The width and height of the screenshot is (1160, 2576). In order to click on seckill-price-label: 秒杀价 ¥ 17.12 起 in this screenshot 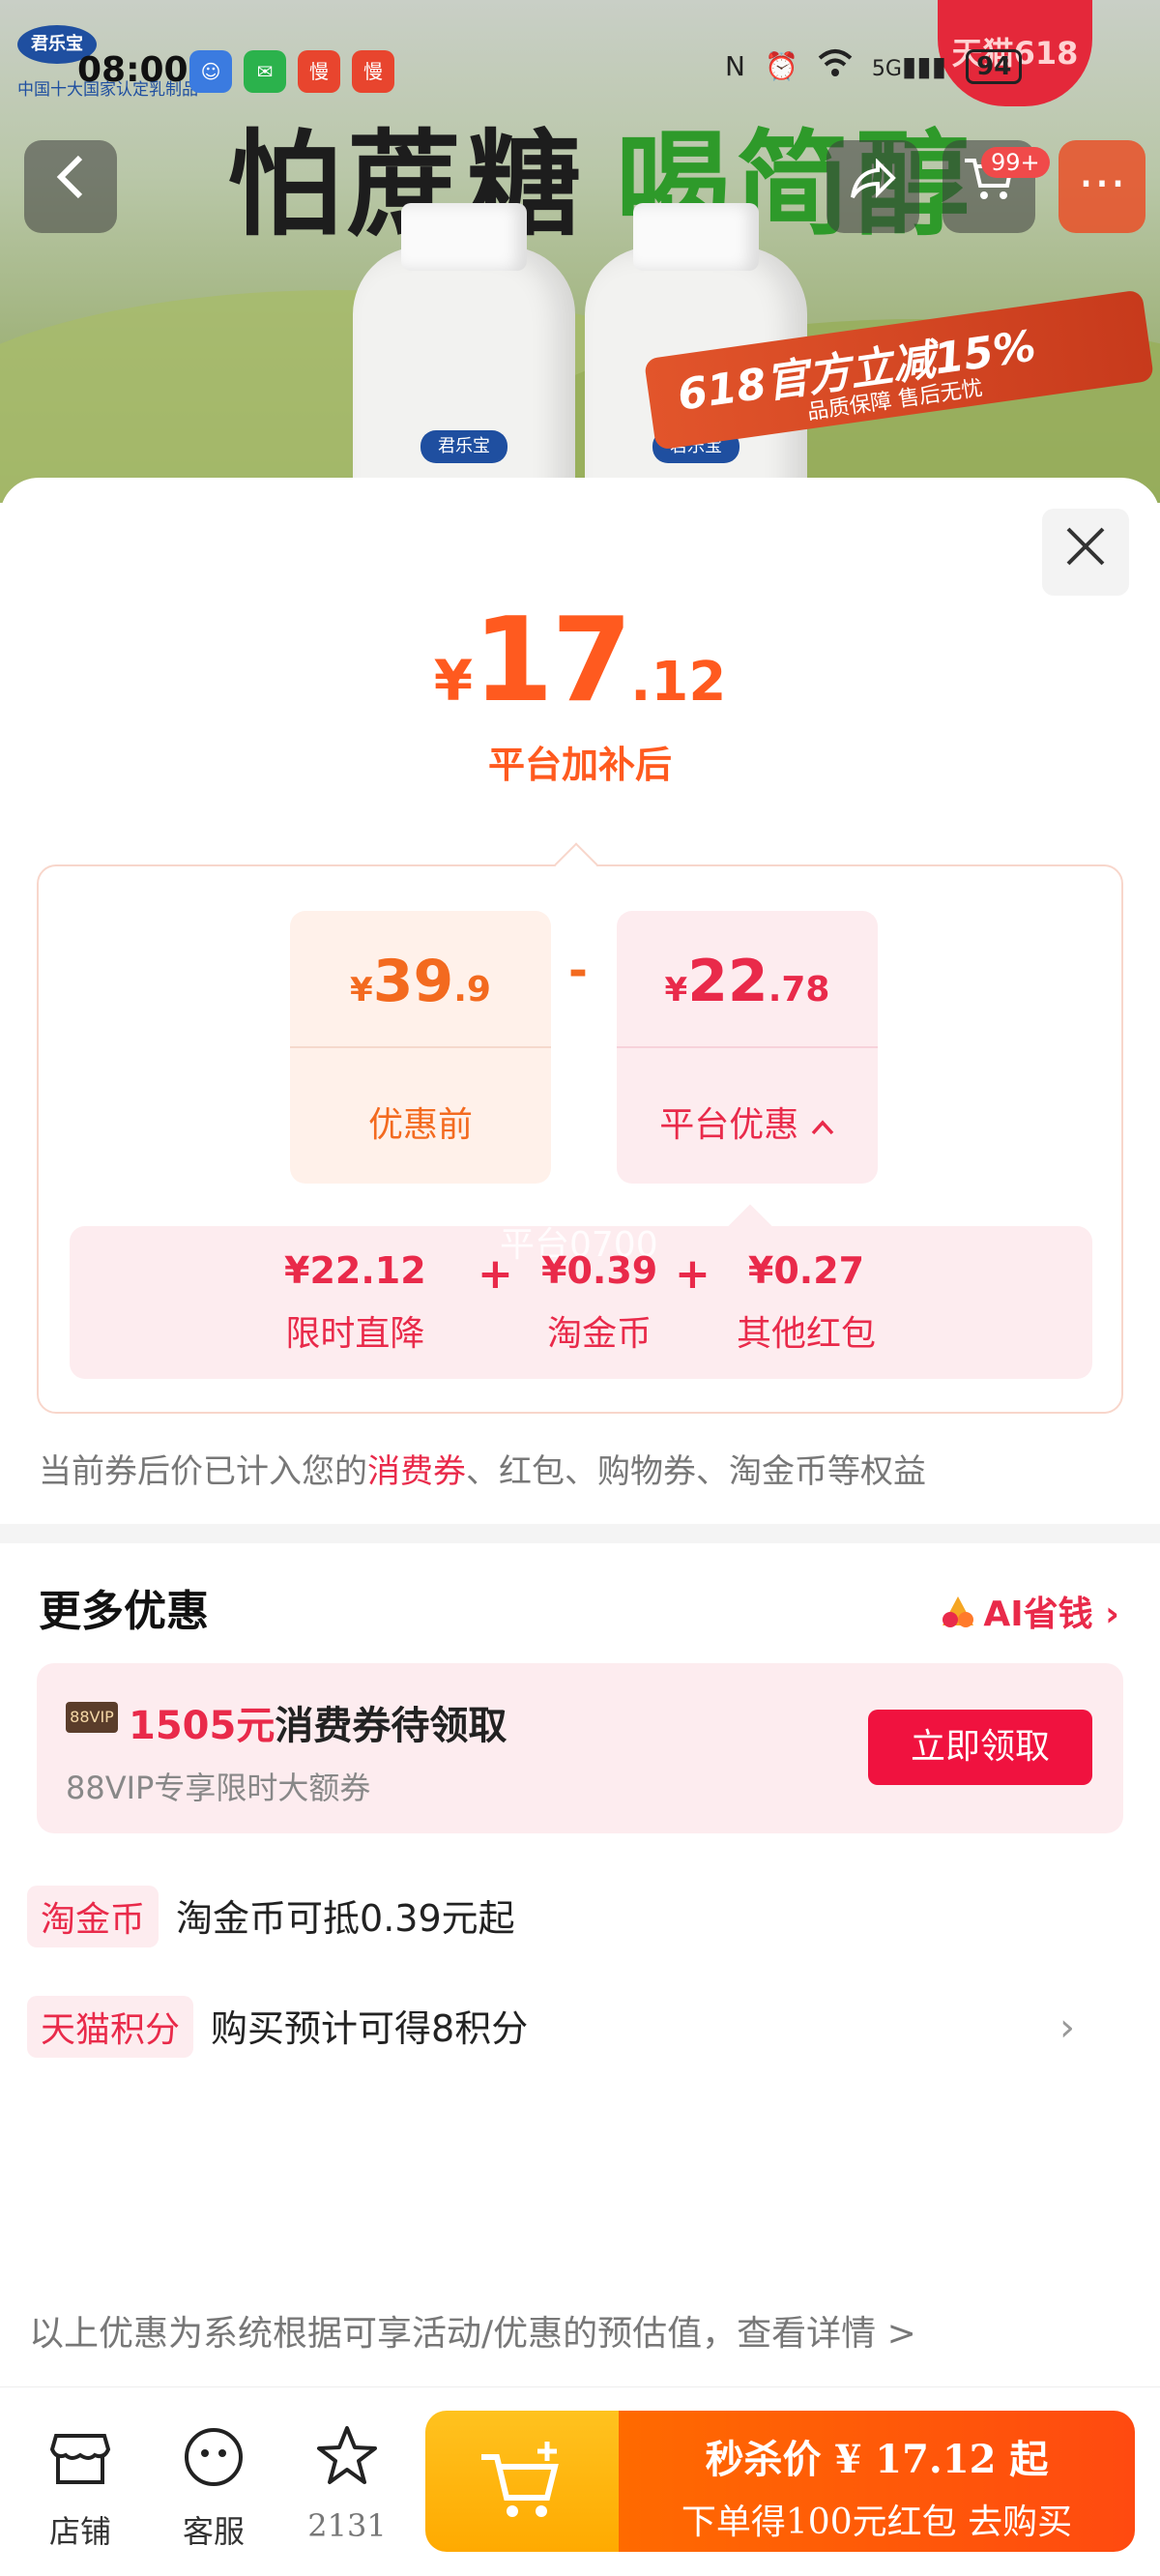, I will do `click(877, 2459)`.